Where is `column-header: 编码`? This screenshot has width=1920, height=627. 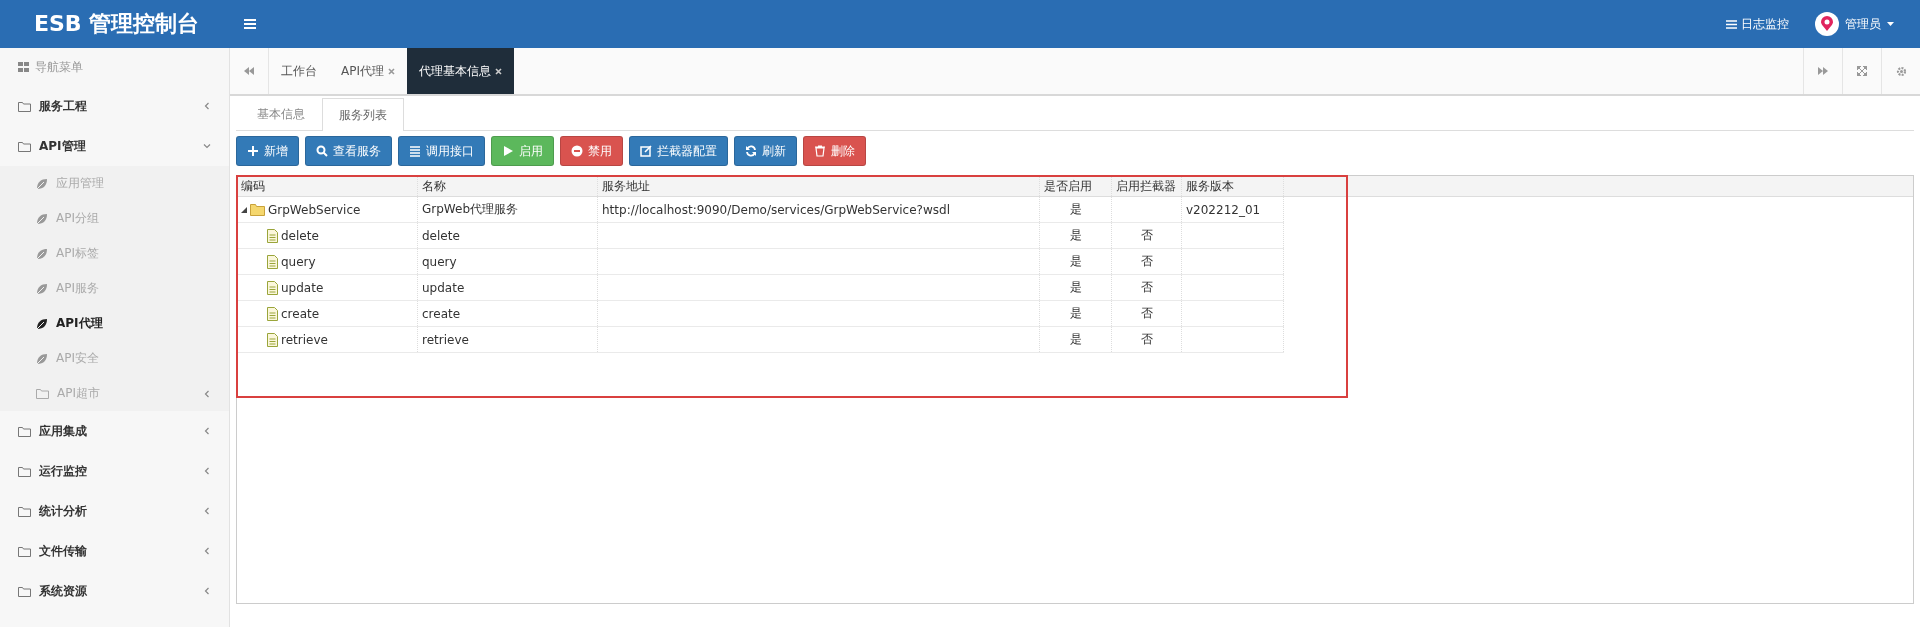 column-header: 编码 is located at coordinates (253, 186).